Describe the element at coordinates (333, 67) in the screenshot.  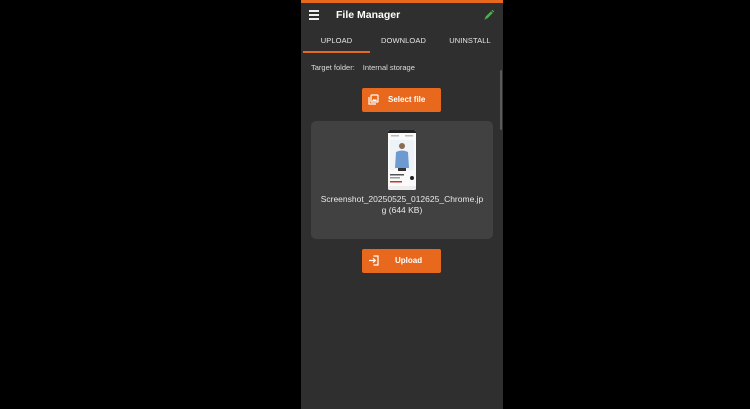
I see `target-folder-label: Target folder:` at that location.